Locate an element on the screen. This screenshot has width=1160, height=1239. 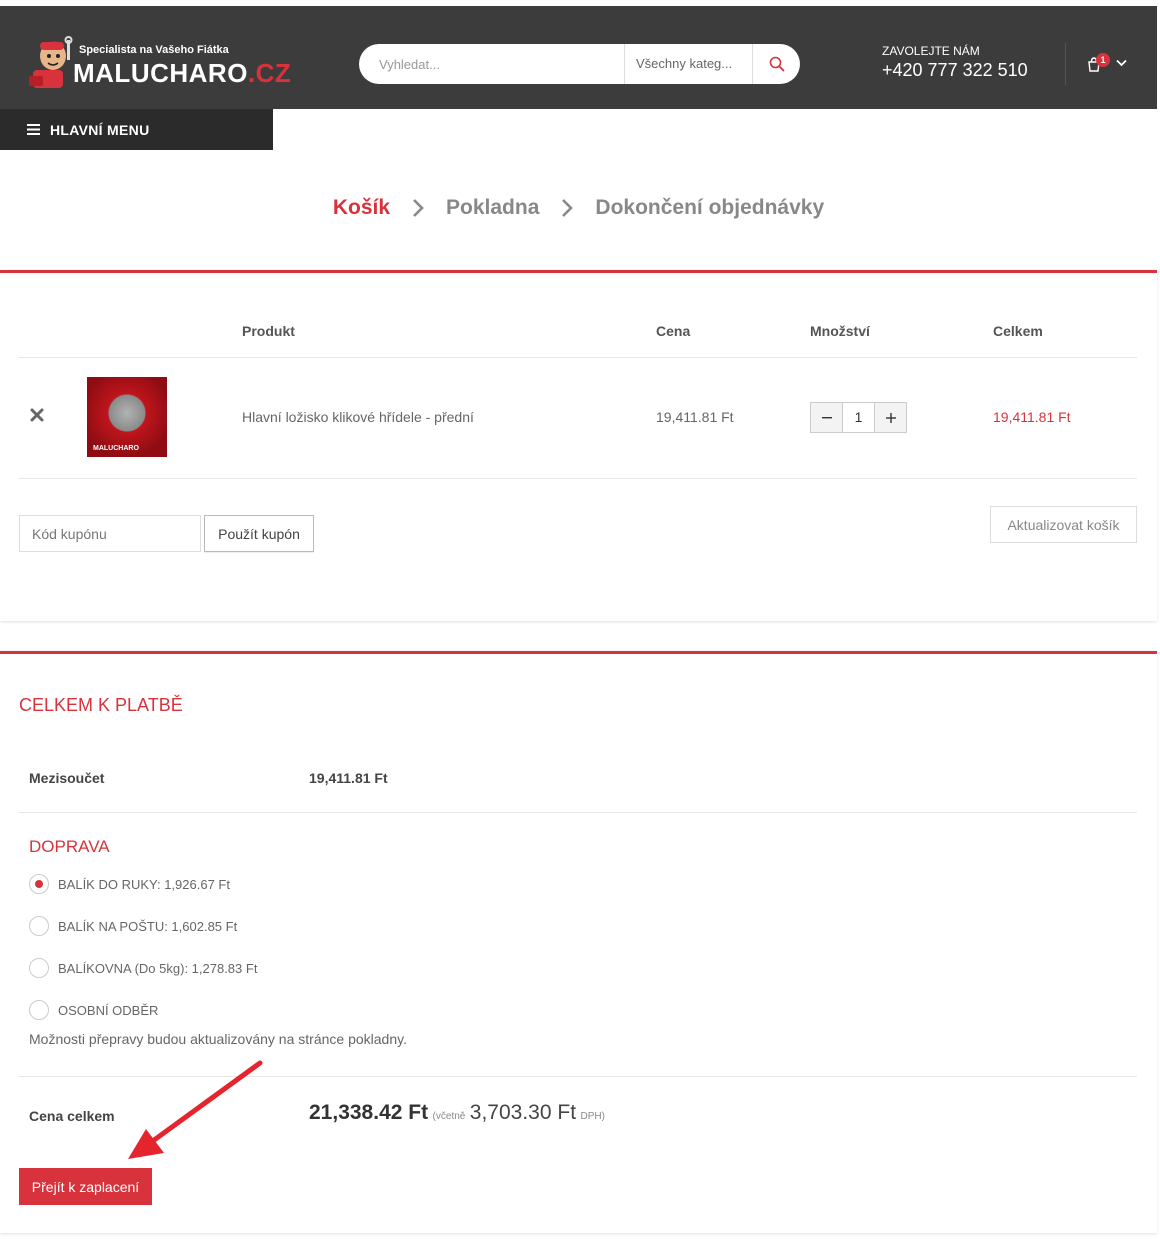
product-thumbnail: MALUCHARO is located at coordinates (127, 417).